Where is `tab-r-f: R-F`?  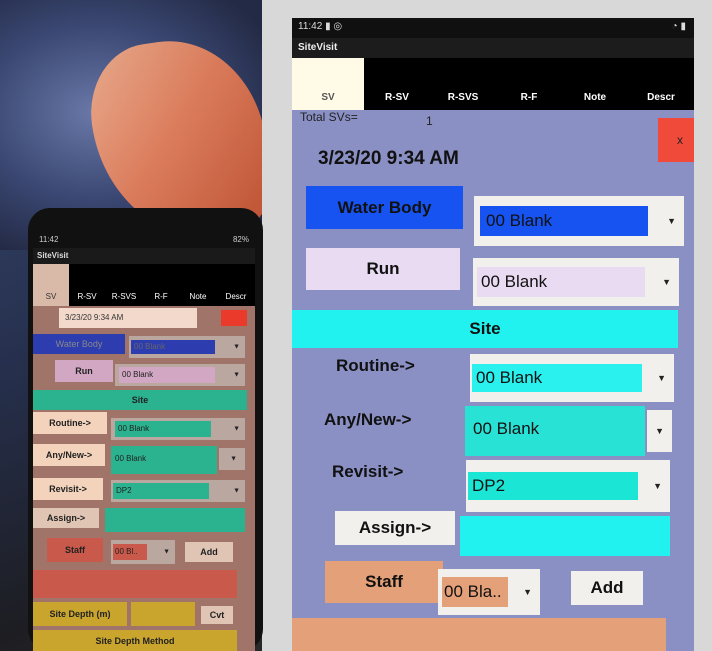 tab-r-f: R-F is located at coordinates (529, 97).